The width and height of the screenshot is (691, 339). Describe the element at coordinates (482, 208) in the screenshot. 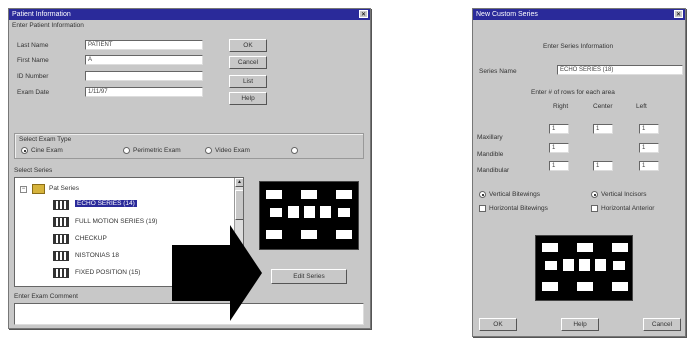

I see `option-horizontal-bitewings` at that location.